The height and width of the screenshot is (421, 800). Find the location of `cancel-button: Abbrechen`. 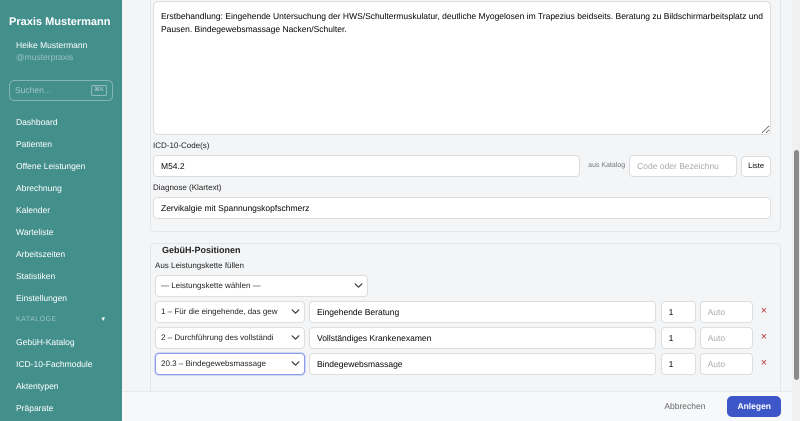

cancel-button: Abbrechen is located at coordinates (685, 406).